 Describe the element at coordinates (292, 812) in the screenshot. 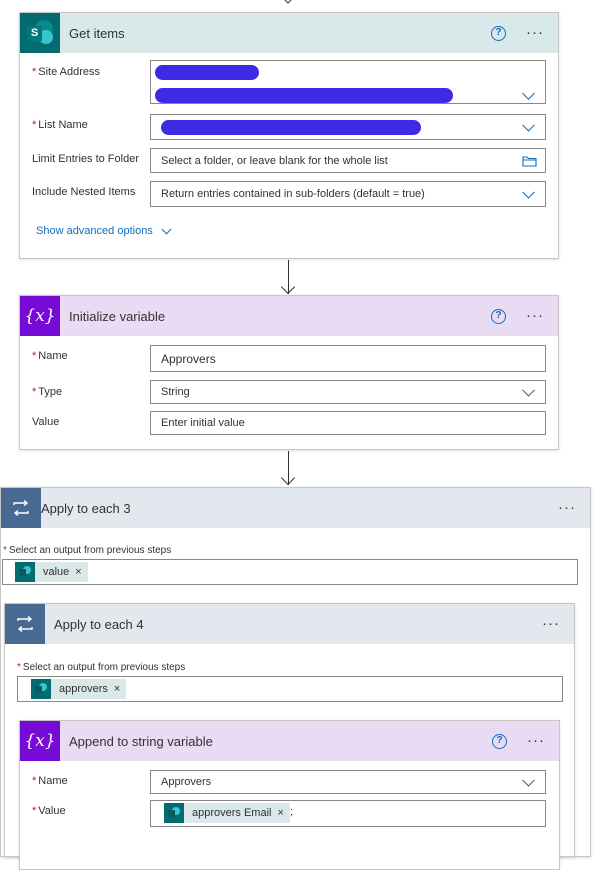

I see `value-suffix: ;` at that location.